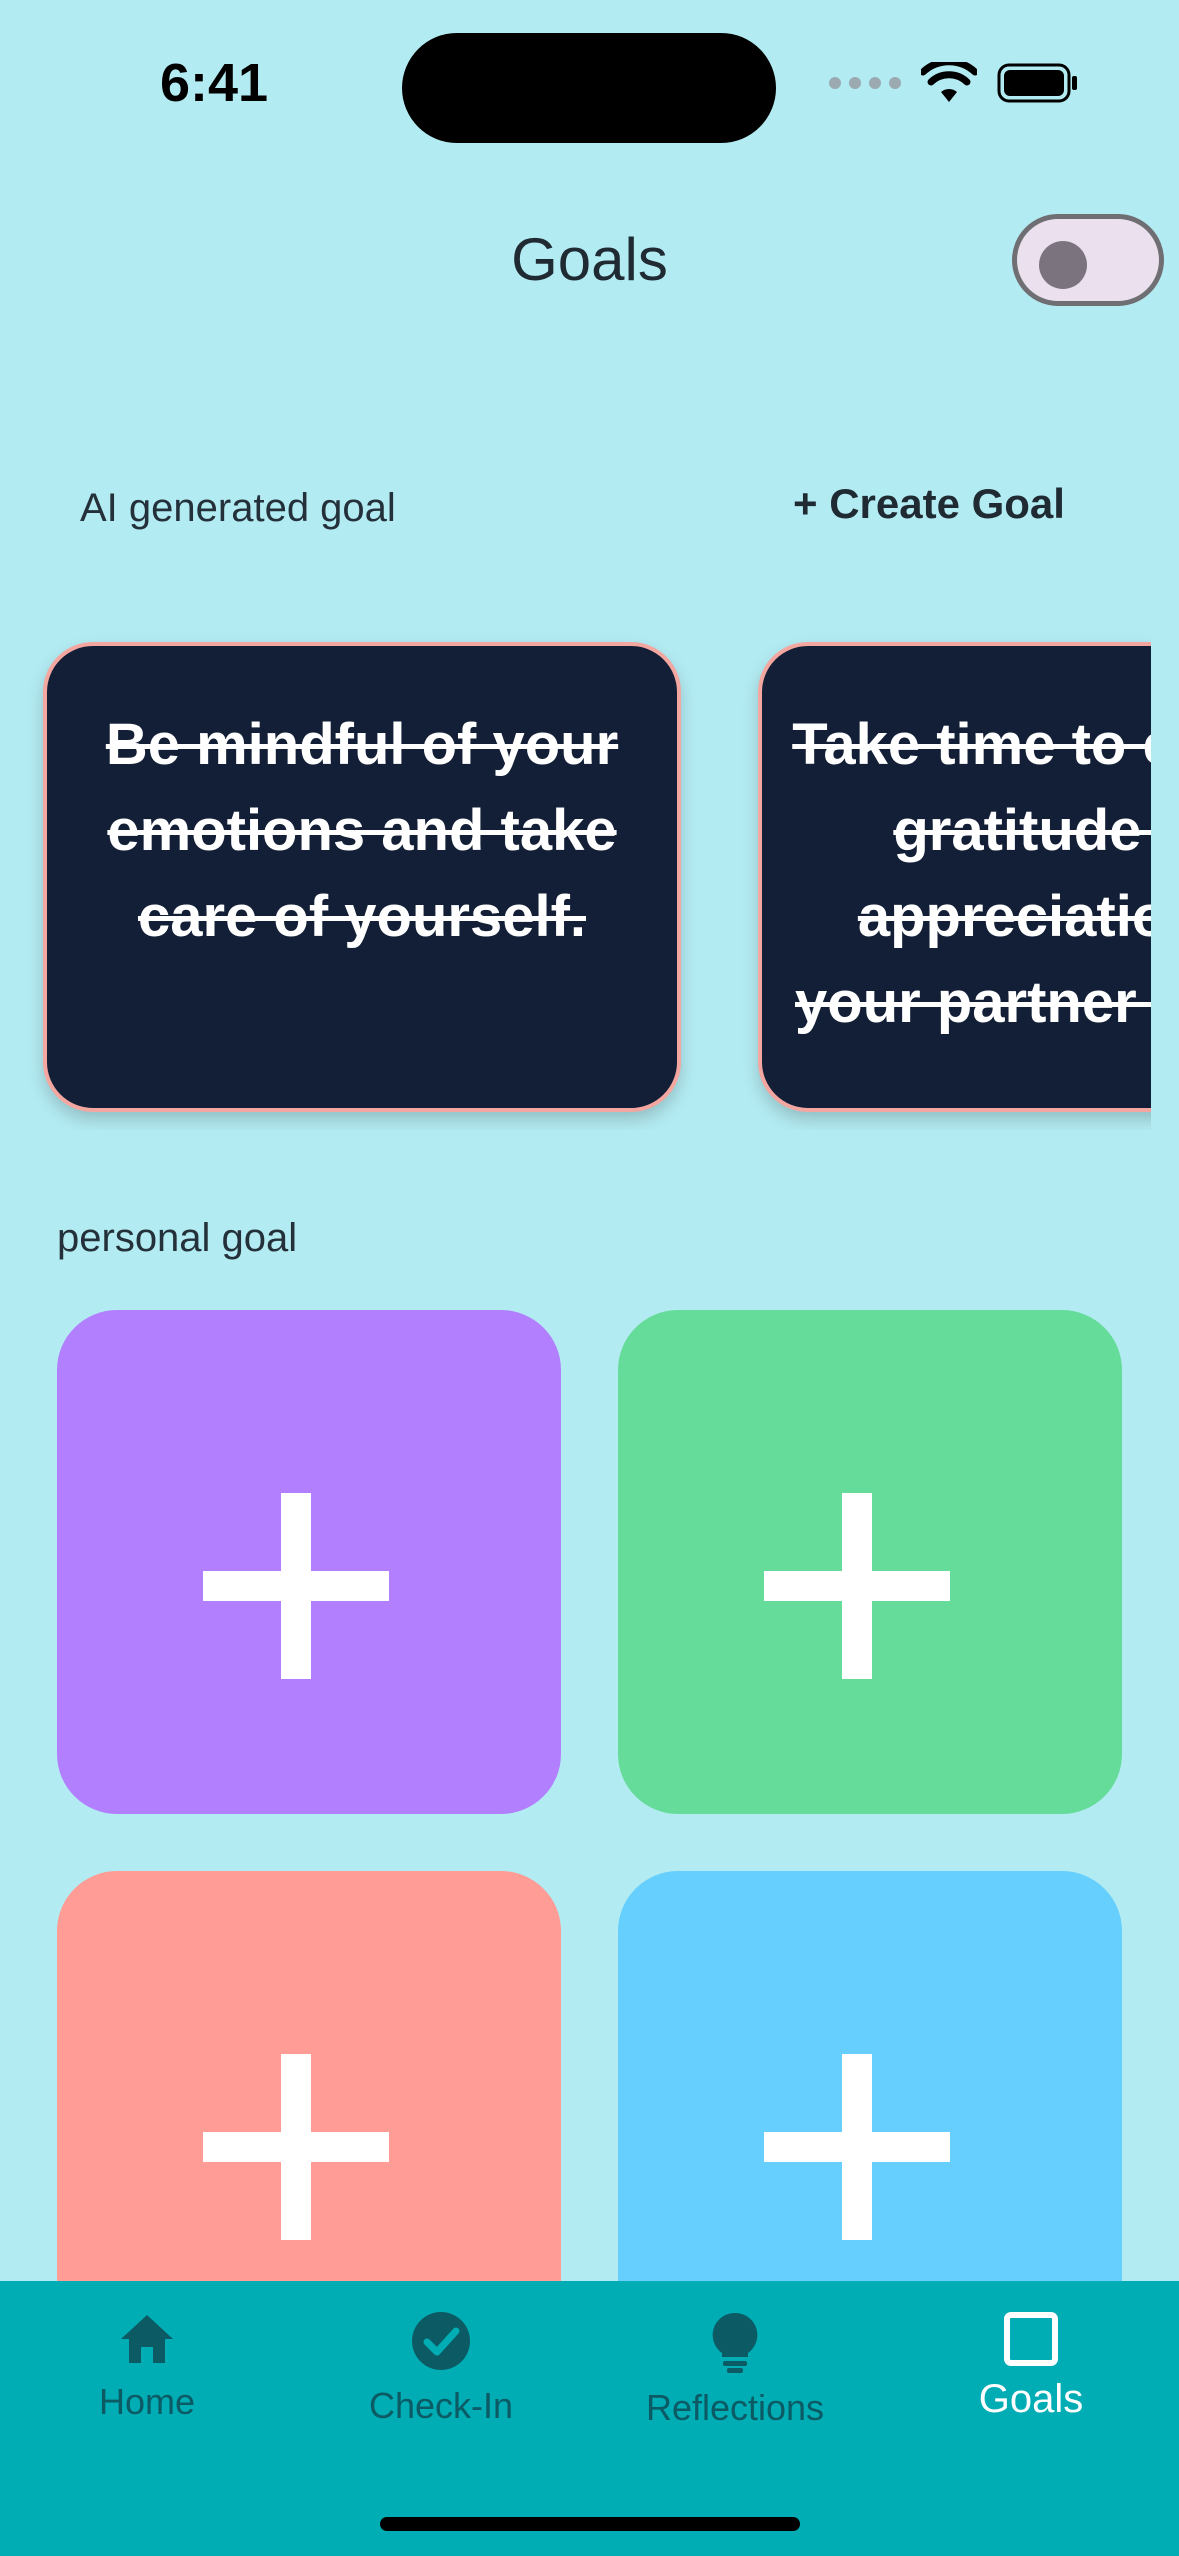 The width and height of the screenshot is (1179, 2556). What do you see at coordinates (441, 2341) in the screenshot?
I see `check-circle-icon` at bounding box center [441, 2341].